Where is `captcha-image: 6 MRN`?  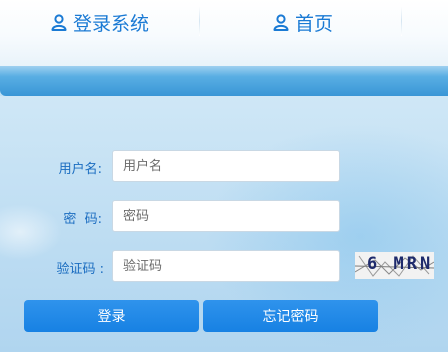
captcha-image: 6 MRN is located at coordinates (394, 265).